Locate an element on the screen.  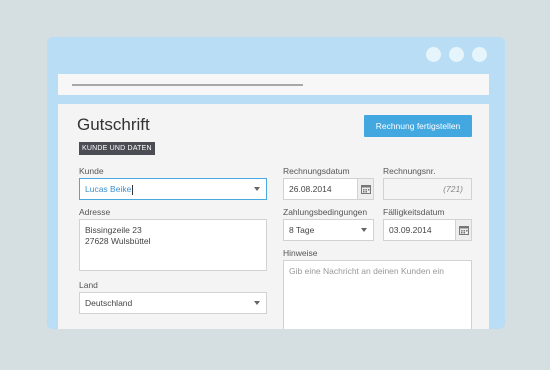
adresse-line2: 27628 Wulsbüttel is located at coordinates (118, 241).